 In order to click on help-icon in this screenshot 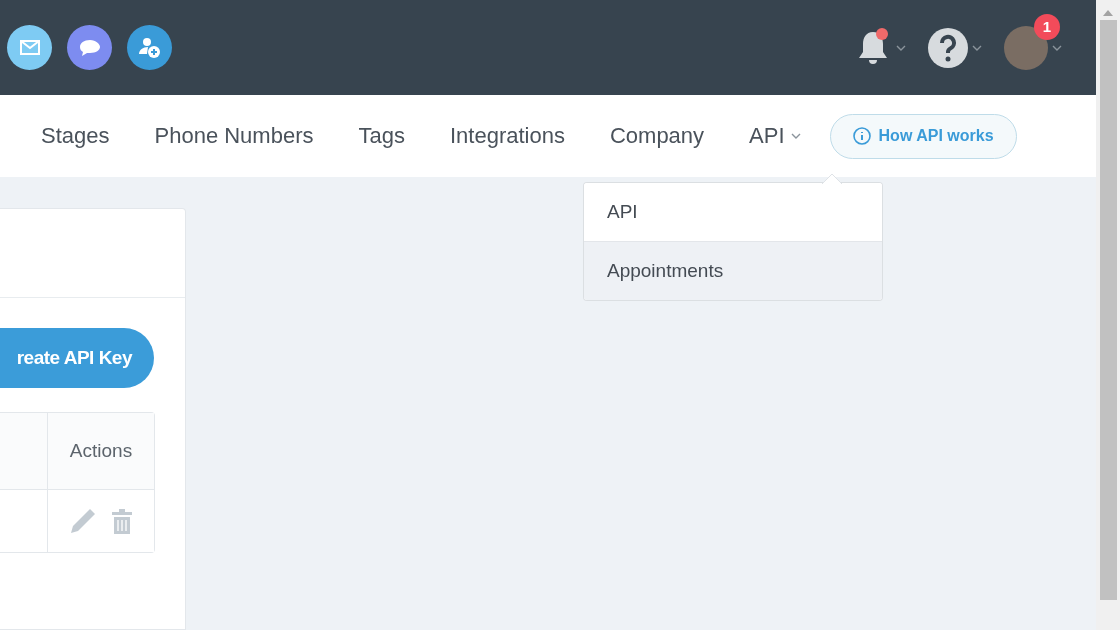, I will do `click(948, 47)`.